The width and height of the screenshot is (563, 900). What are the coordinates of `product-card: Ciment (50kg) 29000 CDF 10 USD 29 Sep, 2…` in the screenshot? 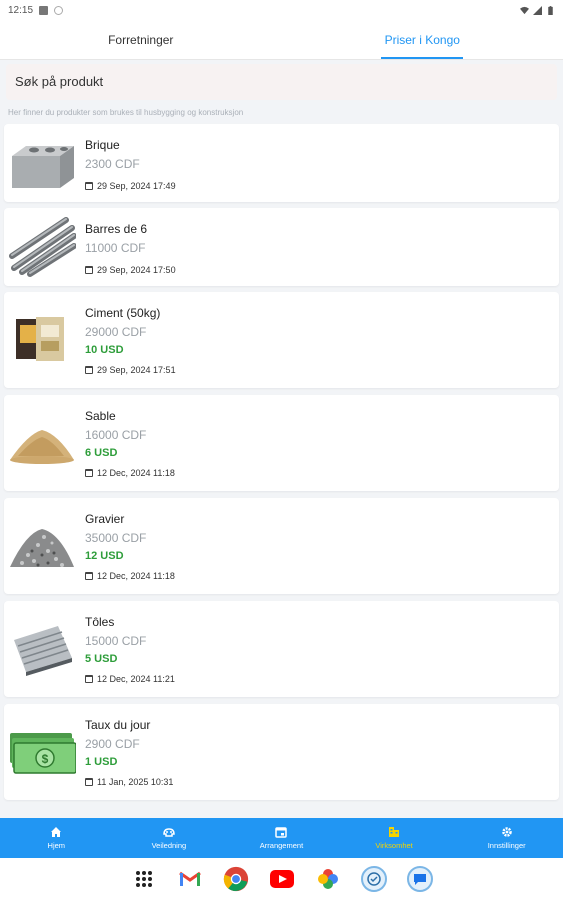 It's located at (281, 340).